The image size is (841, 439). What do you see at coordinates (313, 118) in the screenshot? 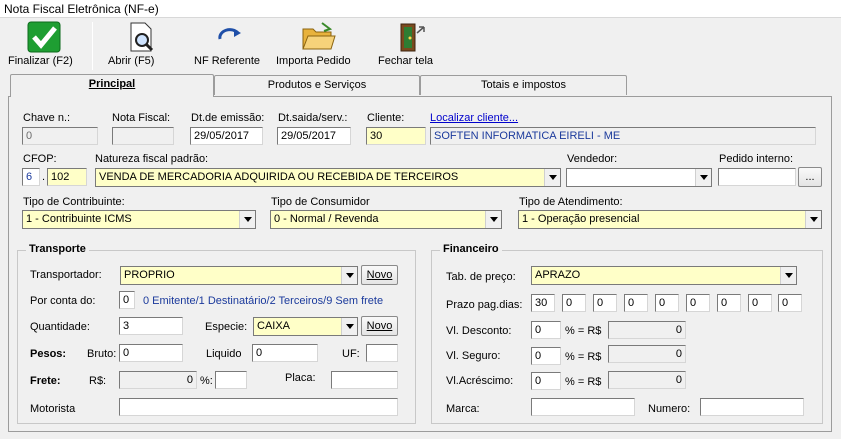
I see `saida-label: Dt.saida/serv.:` at bounding box center [313, 118].